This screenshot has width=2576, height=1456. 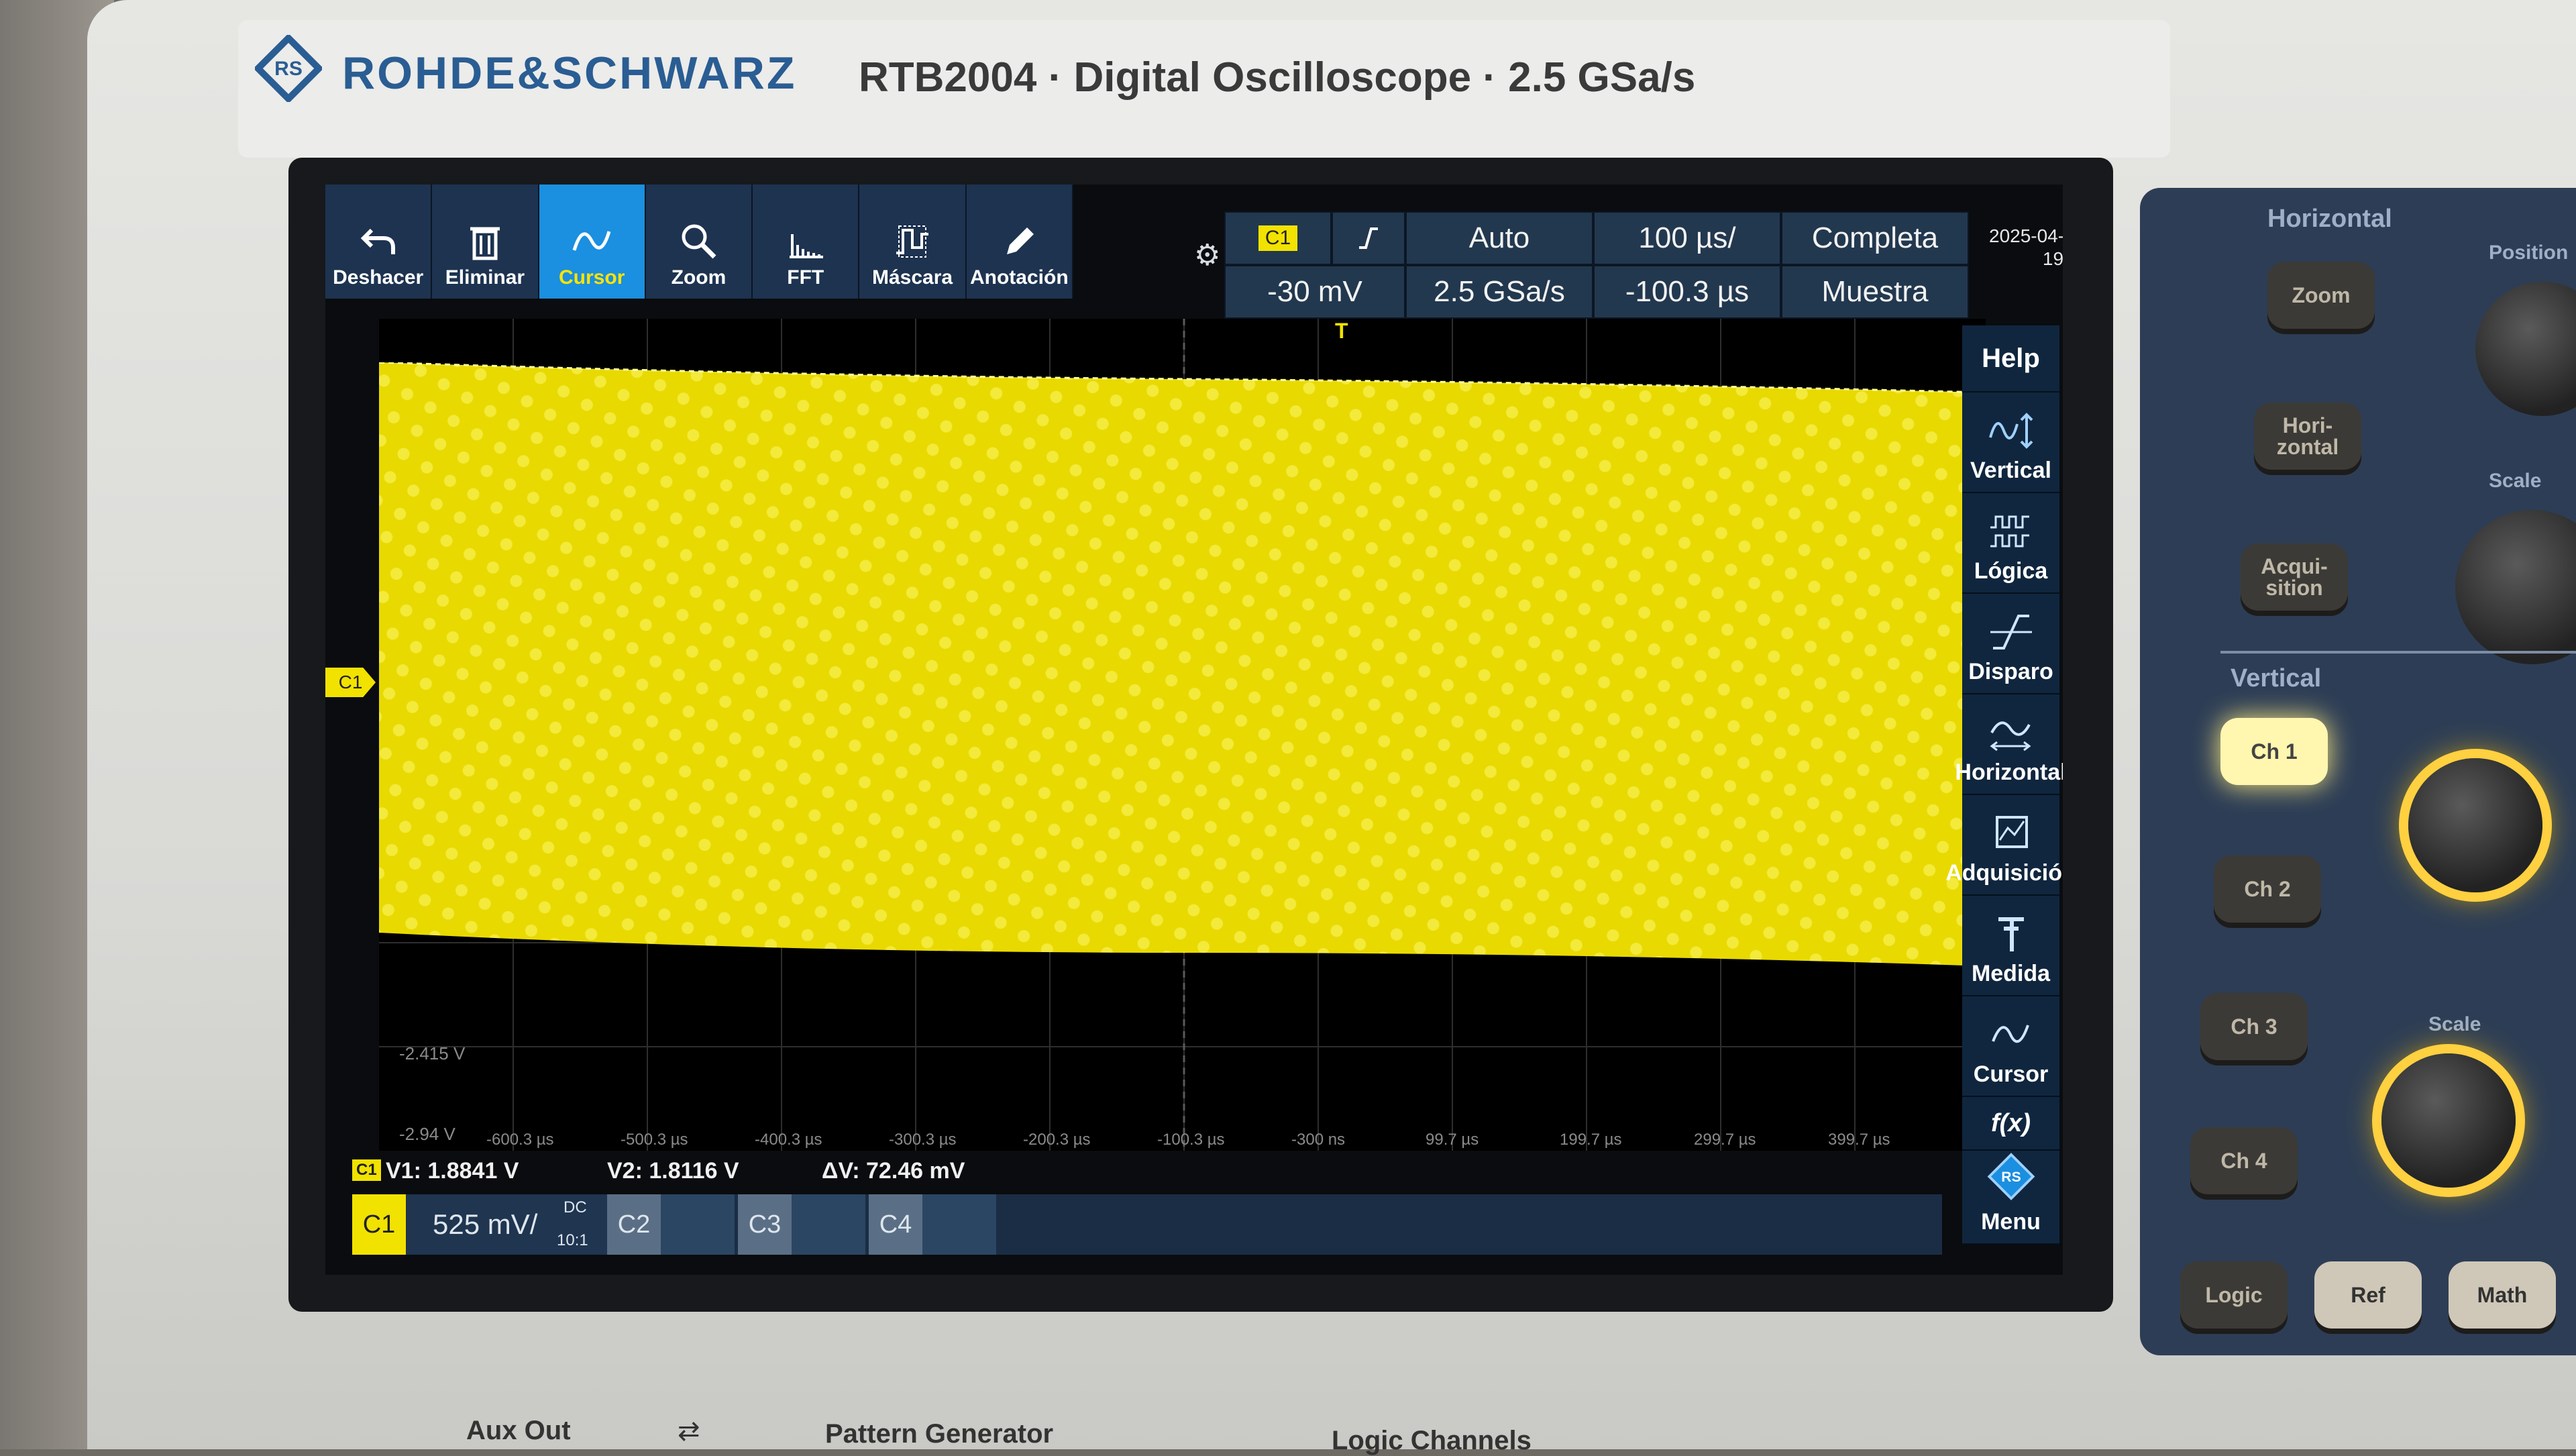 What do you see at coordinates (923, 1140) in the screenshot?
I see `x-axis-label: -300.3 µs` at bounding box center [923, 1140].